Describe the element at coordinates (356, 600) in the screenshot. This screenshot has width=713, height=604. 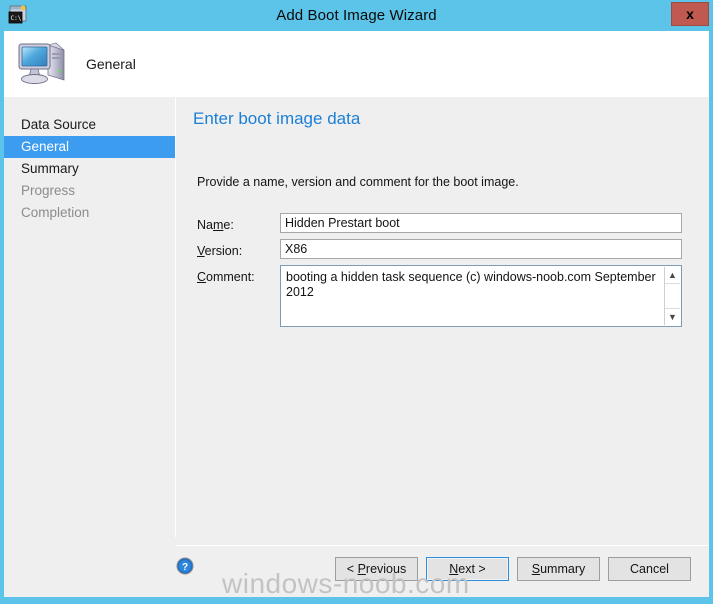
I see `window-bottom-border` at that location.